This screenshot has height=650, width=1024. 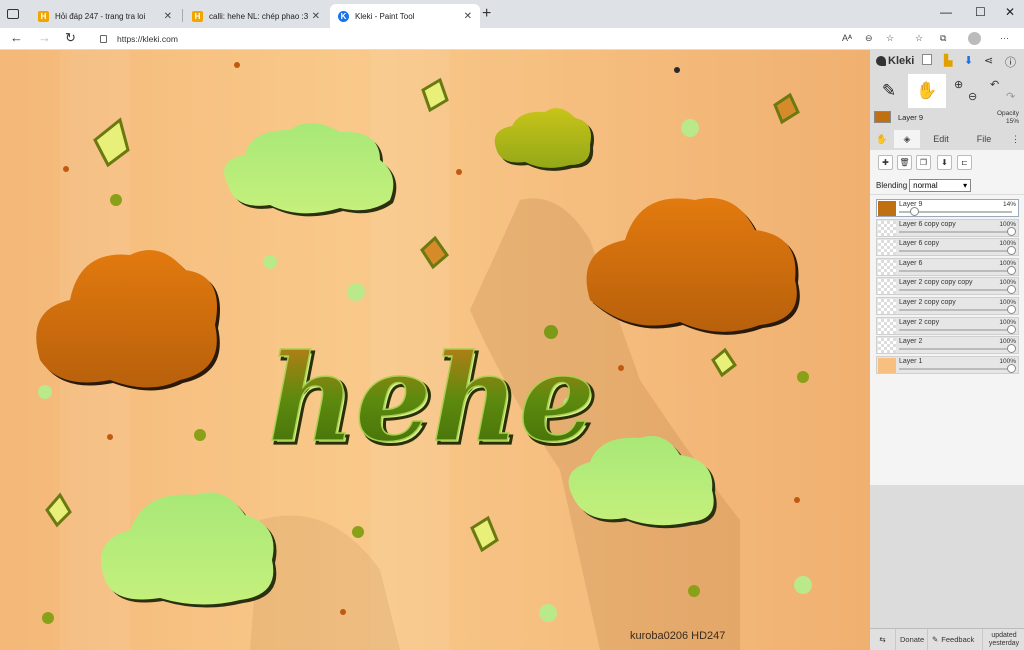 I want to click on swap-panel-button: ⇆, so click(x=883, y=639).